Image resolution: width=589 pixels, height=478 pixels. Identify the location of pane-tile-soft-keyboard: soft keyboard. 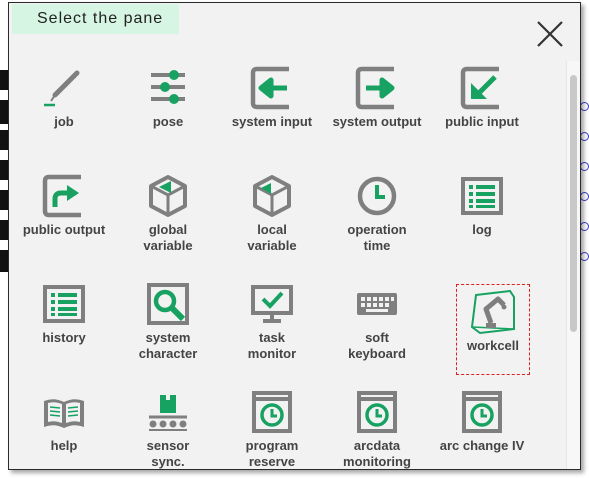
(377, 327).